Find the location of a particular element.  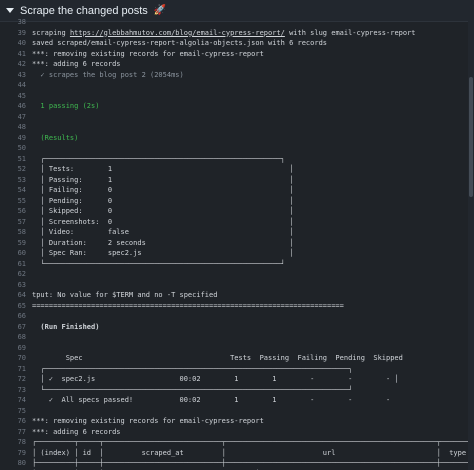

line-number: 80 is located at coordinates (16, 463).